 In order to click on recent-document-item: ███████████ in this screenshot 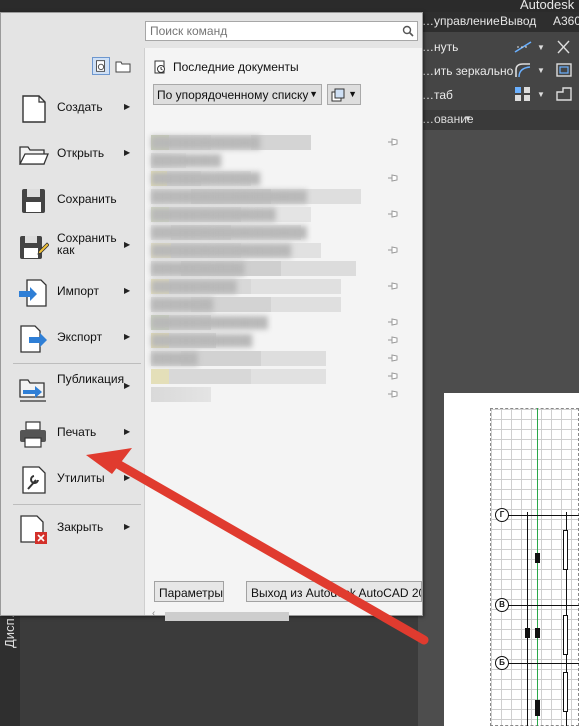, I will do `click(277, 286)`.